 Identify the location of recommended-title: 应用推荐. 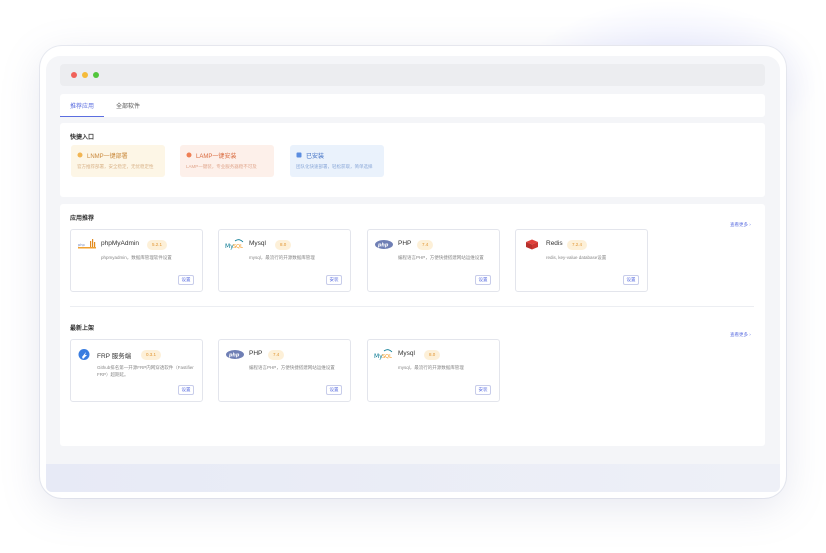
(82, 219).